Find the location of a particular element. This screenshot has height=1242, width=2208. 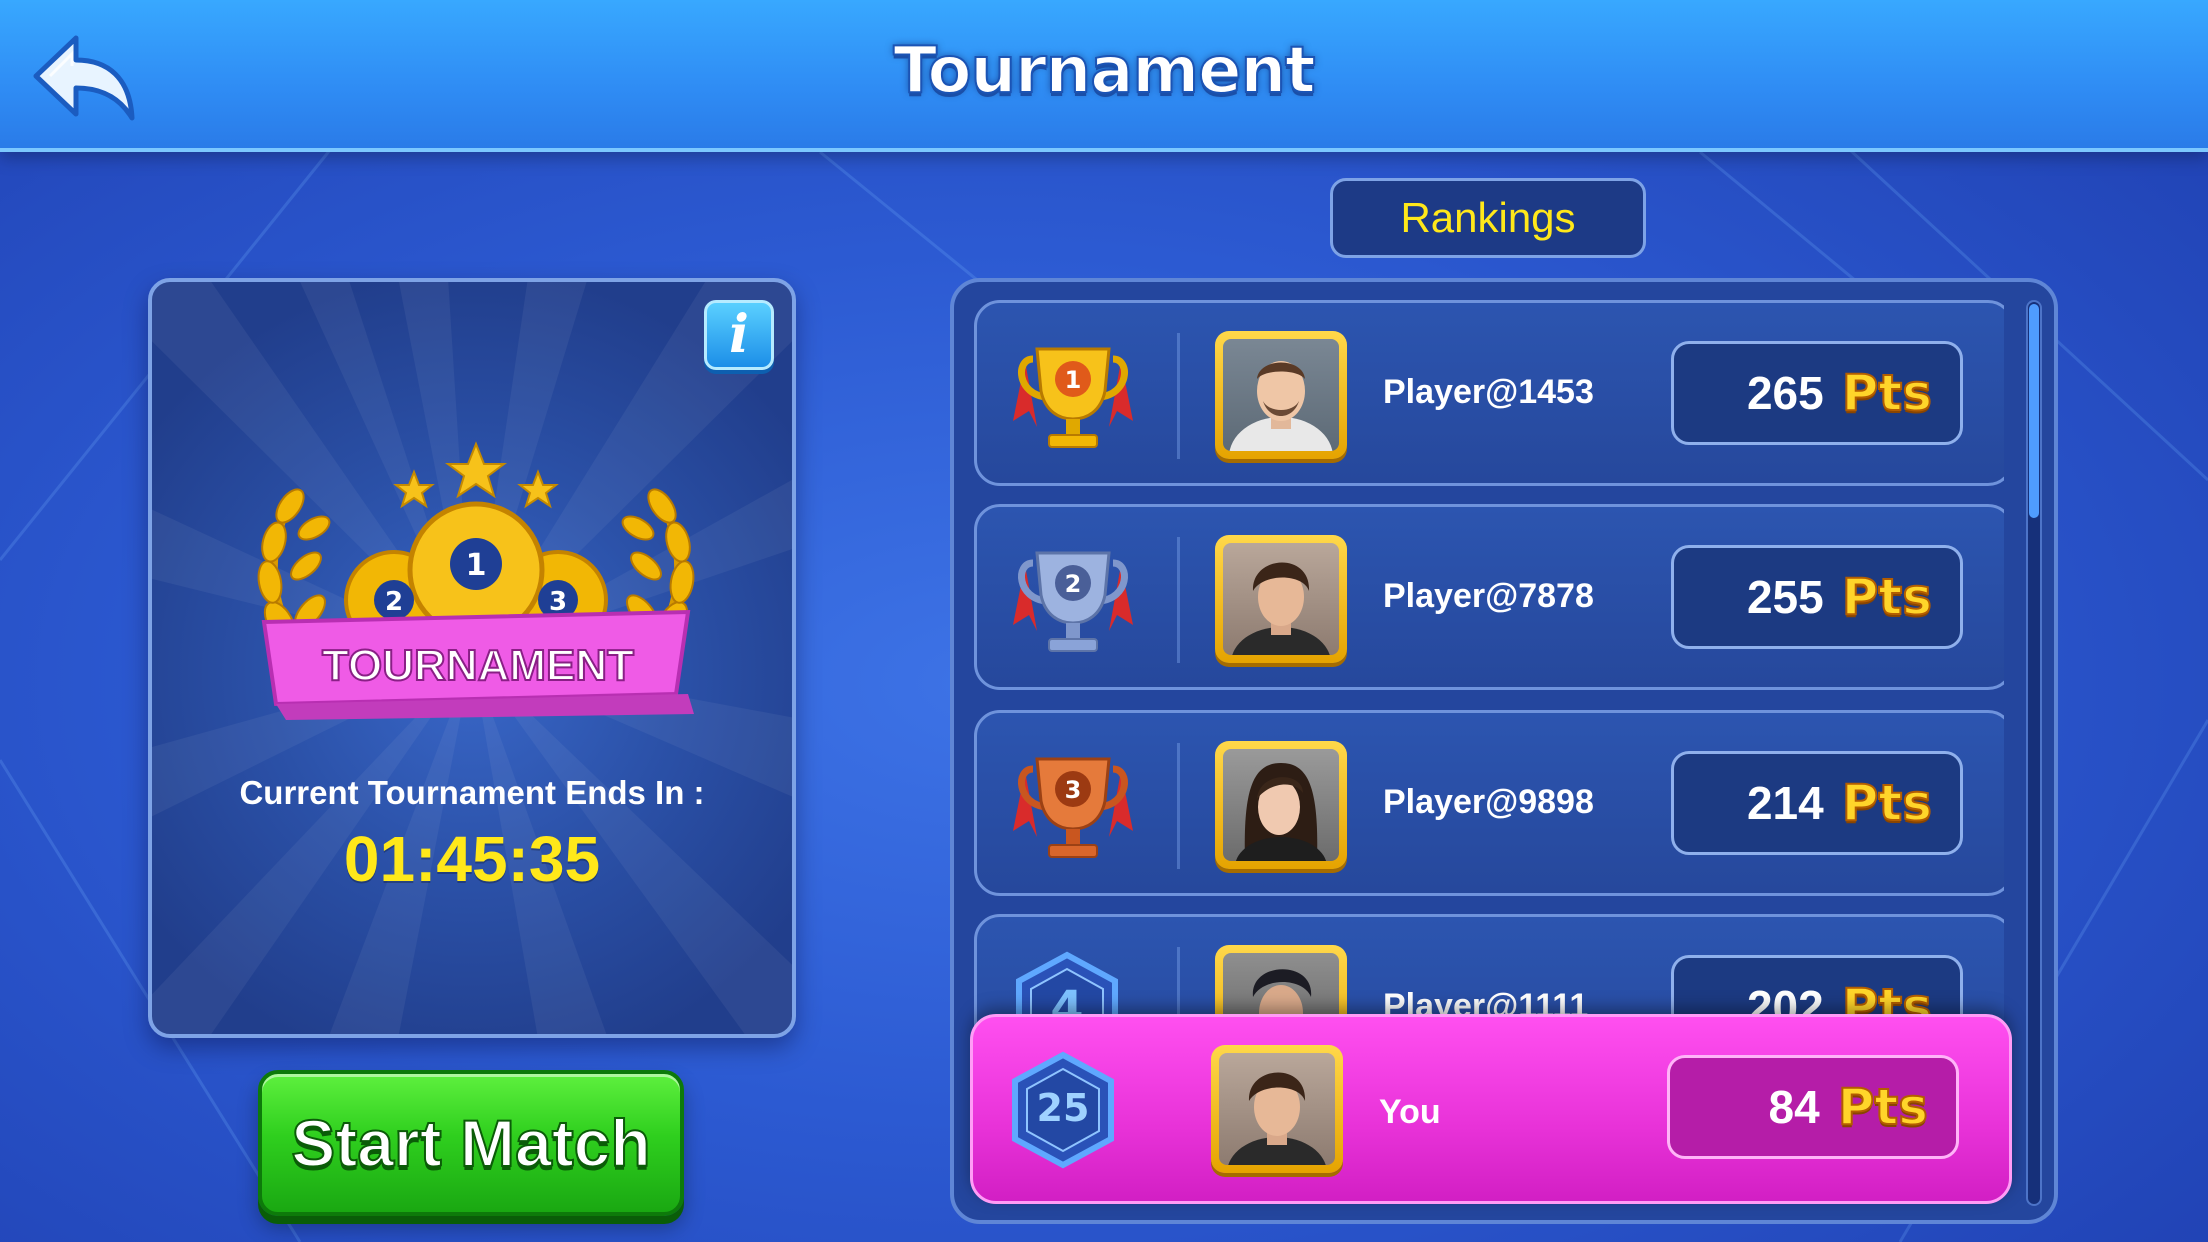

rank-number: 2 is located at coordinates (1073, 584).